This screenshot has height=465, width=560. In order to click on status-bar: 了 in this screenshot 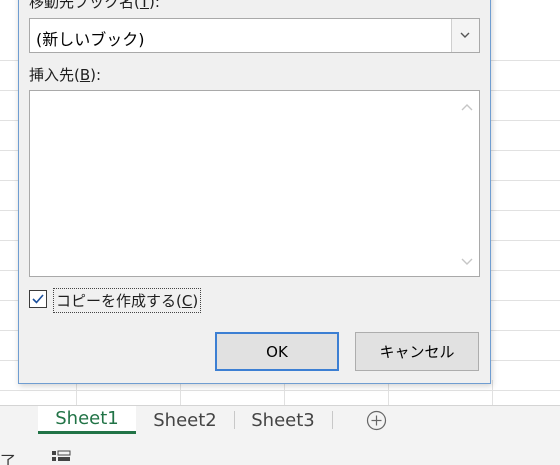, I will do `click(280, 449)`.